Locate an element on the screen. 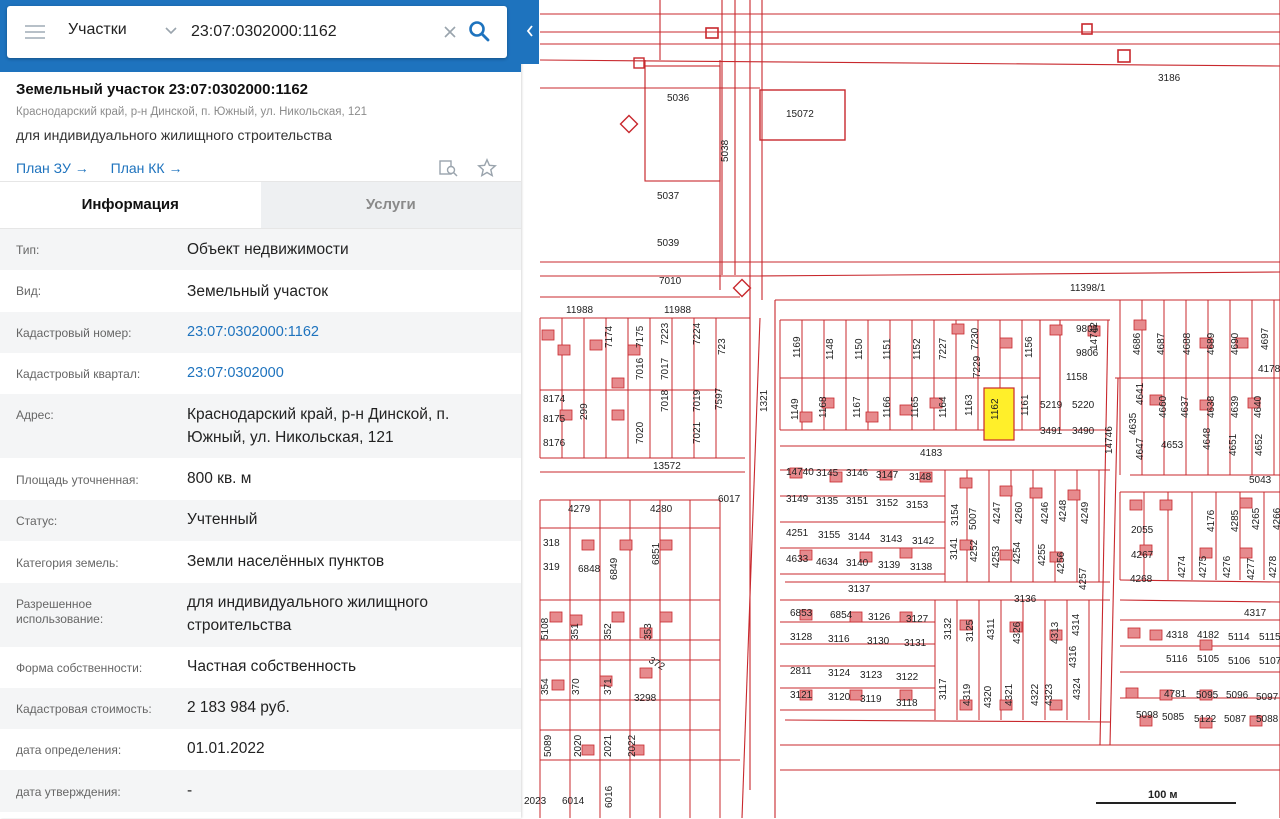 Image resolution: width=1280 pixels, height=819 pixels. info-label: Форма собственности: is located at coordinates (79, 668).